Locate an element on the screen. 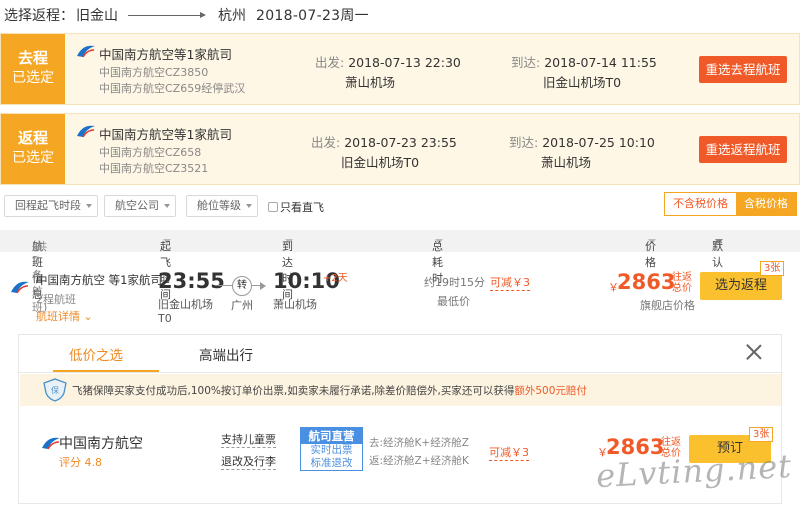  cabin-class-dropdown: 舱位等级 is located at coordinates (222, 206).